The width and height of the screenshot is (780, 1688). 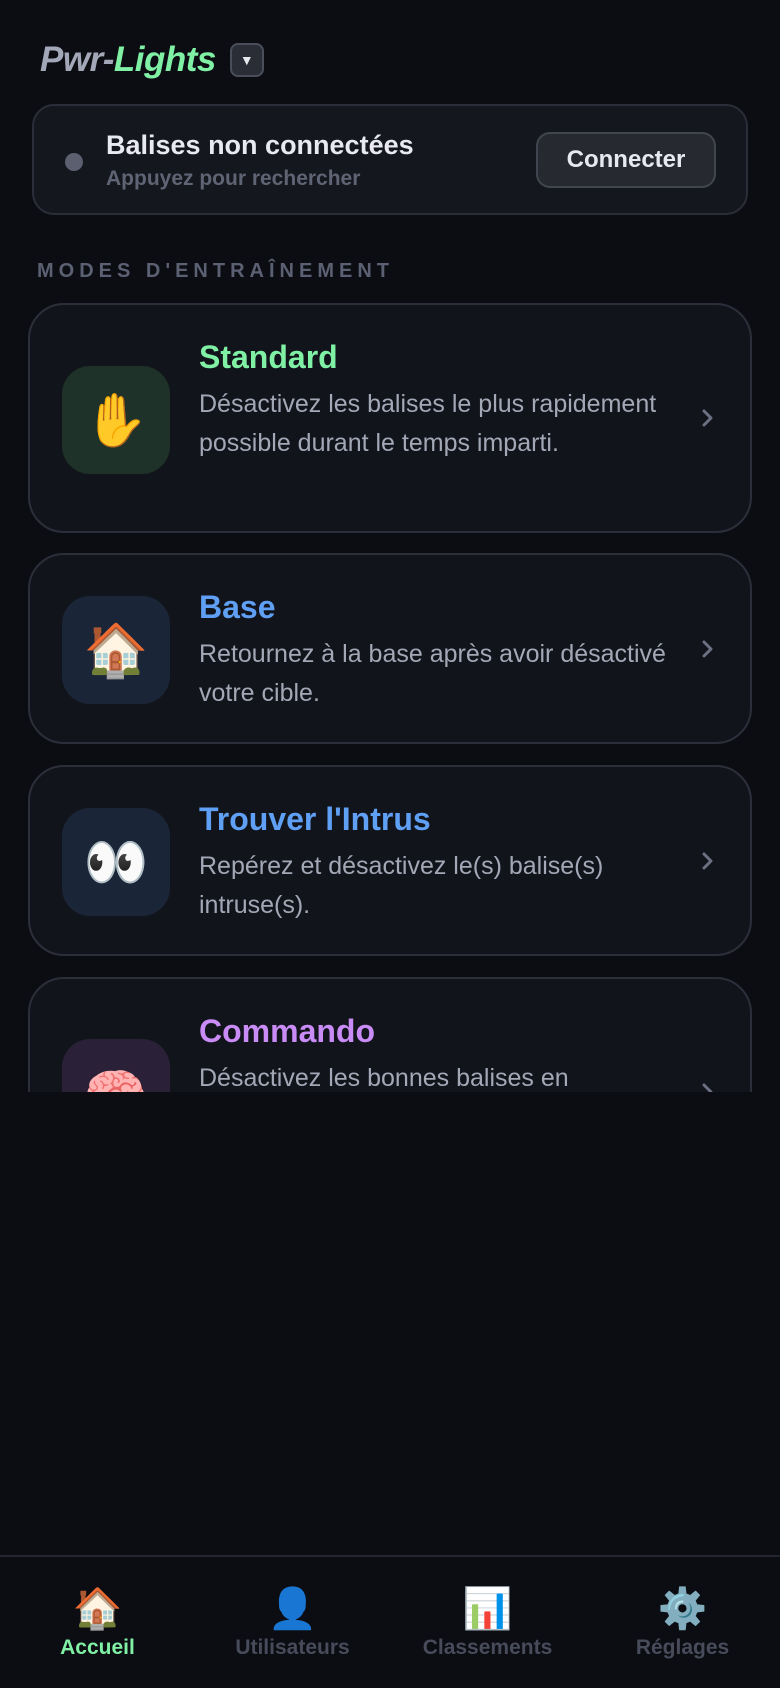 I want to click on mode-title: Standard, so click(x=268, y=357).